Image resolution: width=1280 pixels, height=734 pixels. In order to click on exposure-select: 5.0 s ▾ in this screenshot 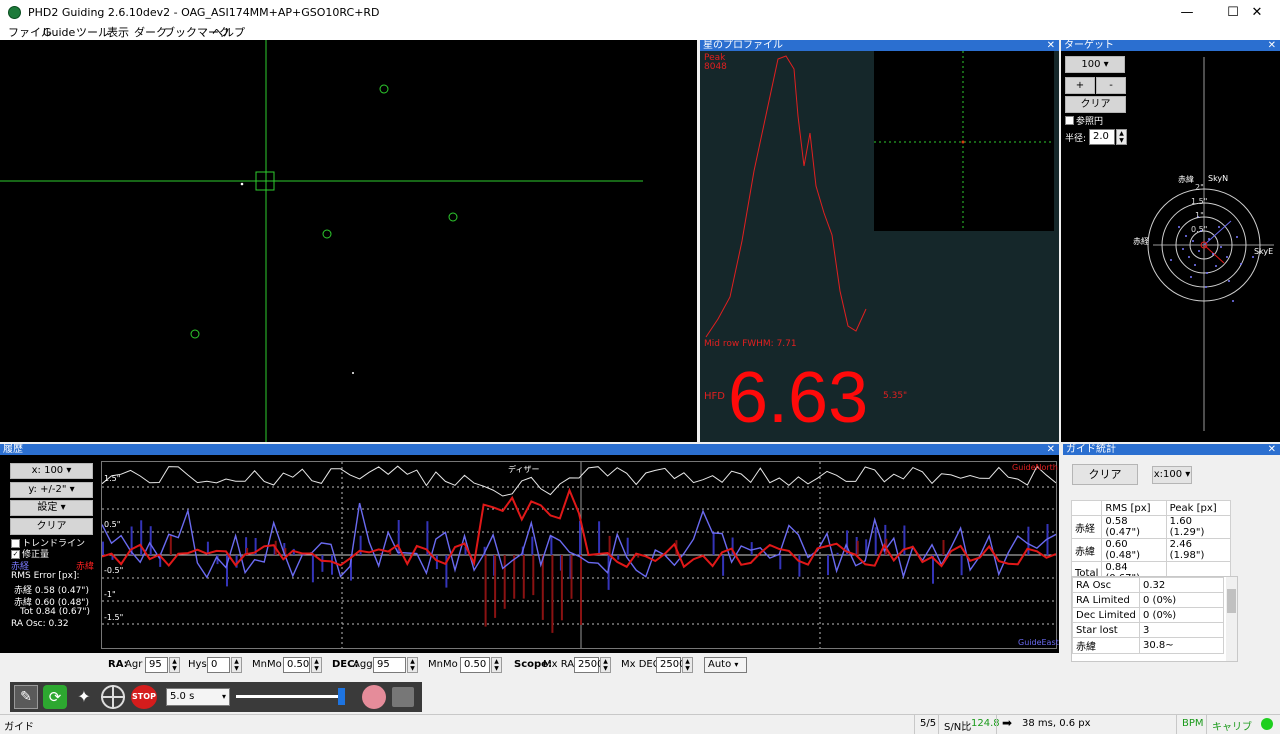, I will do `click(198, 697)`.